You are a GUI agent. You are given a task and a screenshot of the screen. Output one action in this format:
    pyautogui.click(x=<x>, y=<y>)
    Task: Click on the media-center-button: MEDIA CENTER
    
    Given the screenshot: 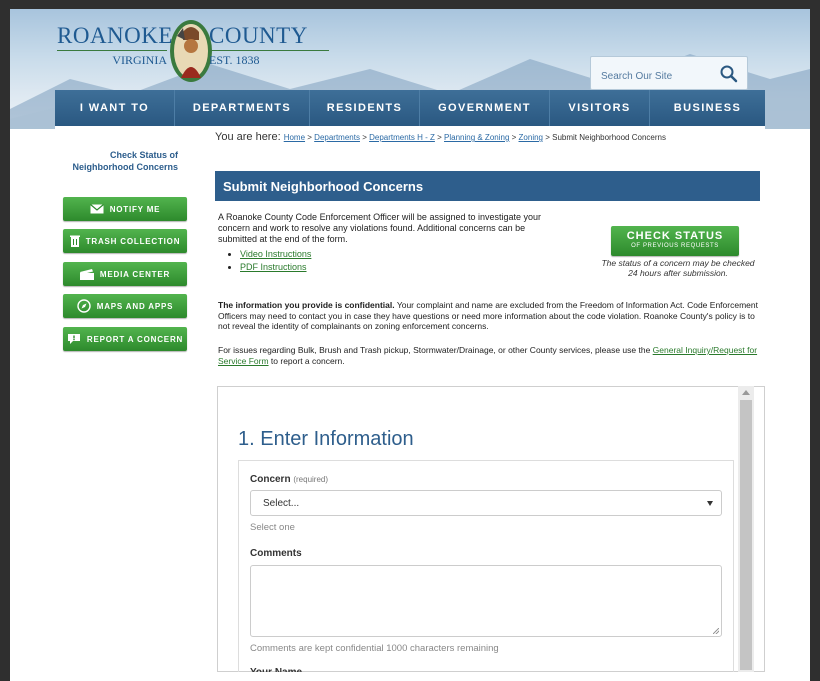 What is the action you would take?
    pyautogui.click(x=125, y=274)
    